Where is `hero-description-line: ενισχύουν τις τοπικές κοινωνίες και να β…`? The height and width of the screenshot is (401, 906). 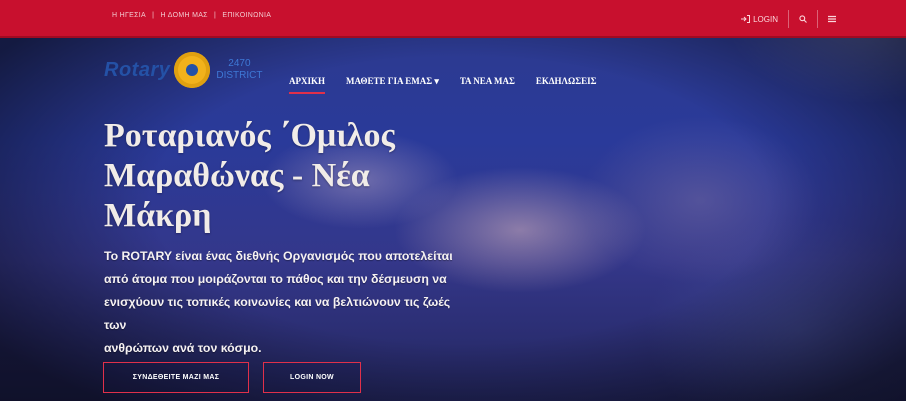
hero-description-line: ενισχύουν τις τοπικές κοινωνίες και να β… is located at coordinates (277, 313).